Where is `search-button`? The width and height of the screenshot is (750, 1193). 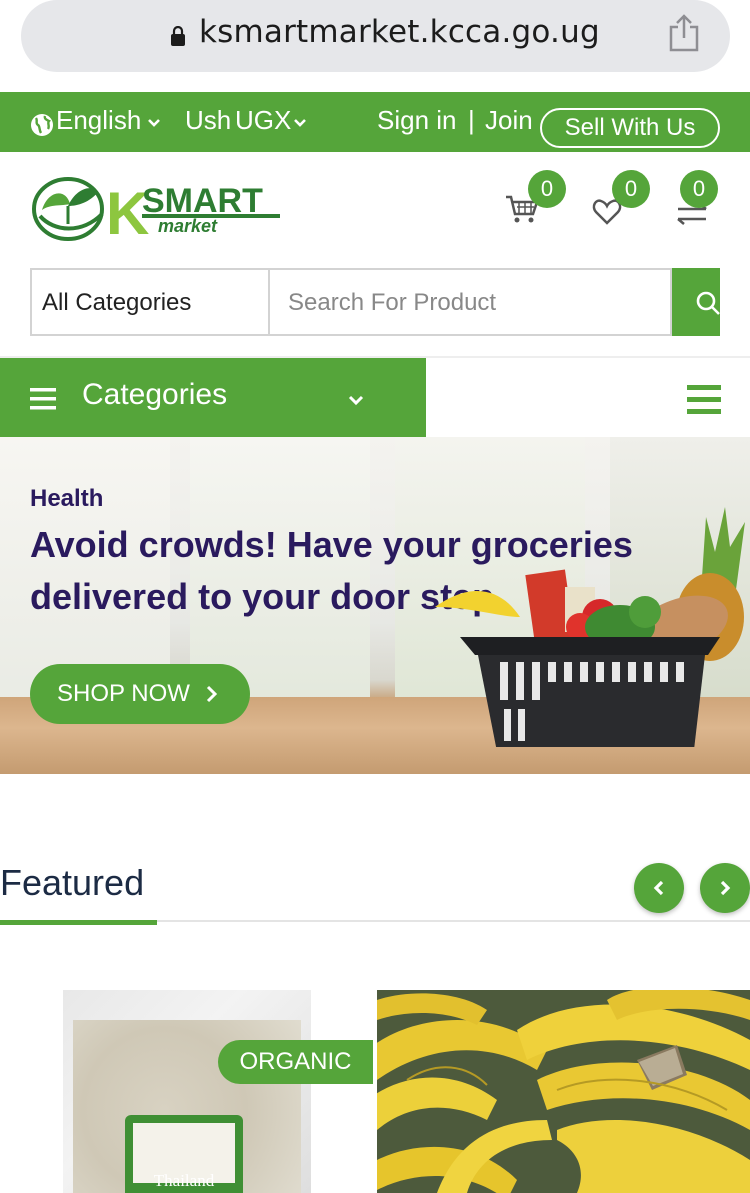 search-button is located at coordinates (696, 302).